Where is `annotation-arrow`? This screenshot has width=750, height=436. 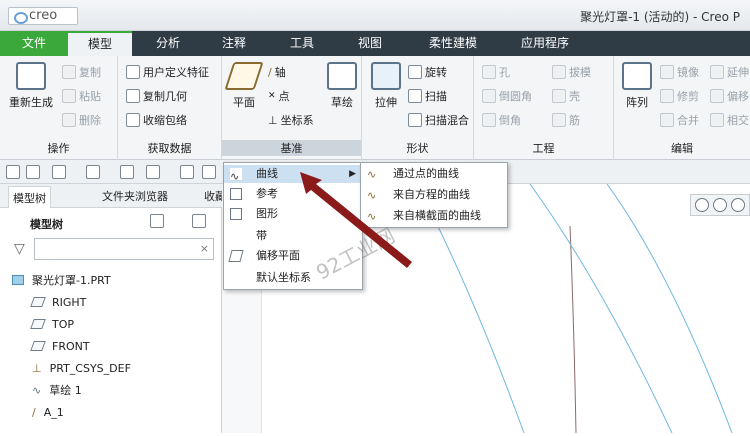
annotation-arrow is located at coordinates (356, 220).